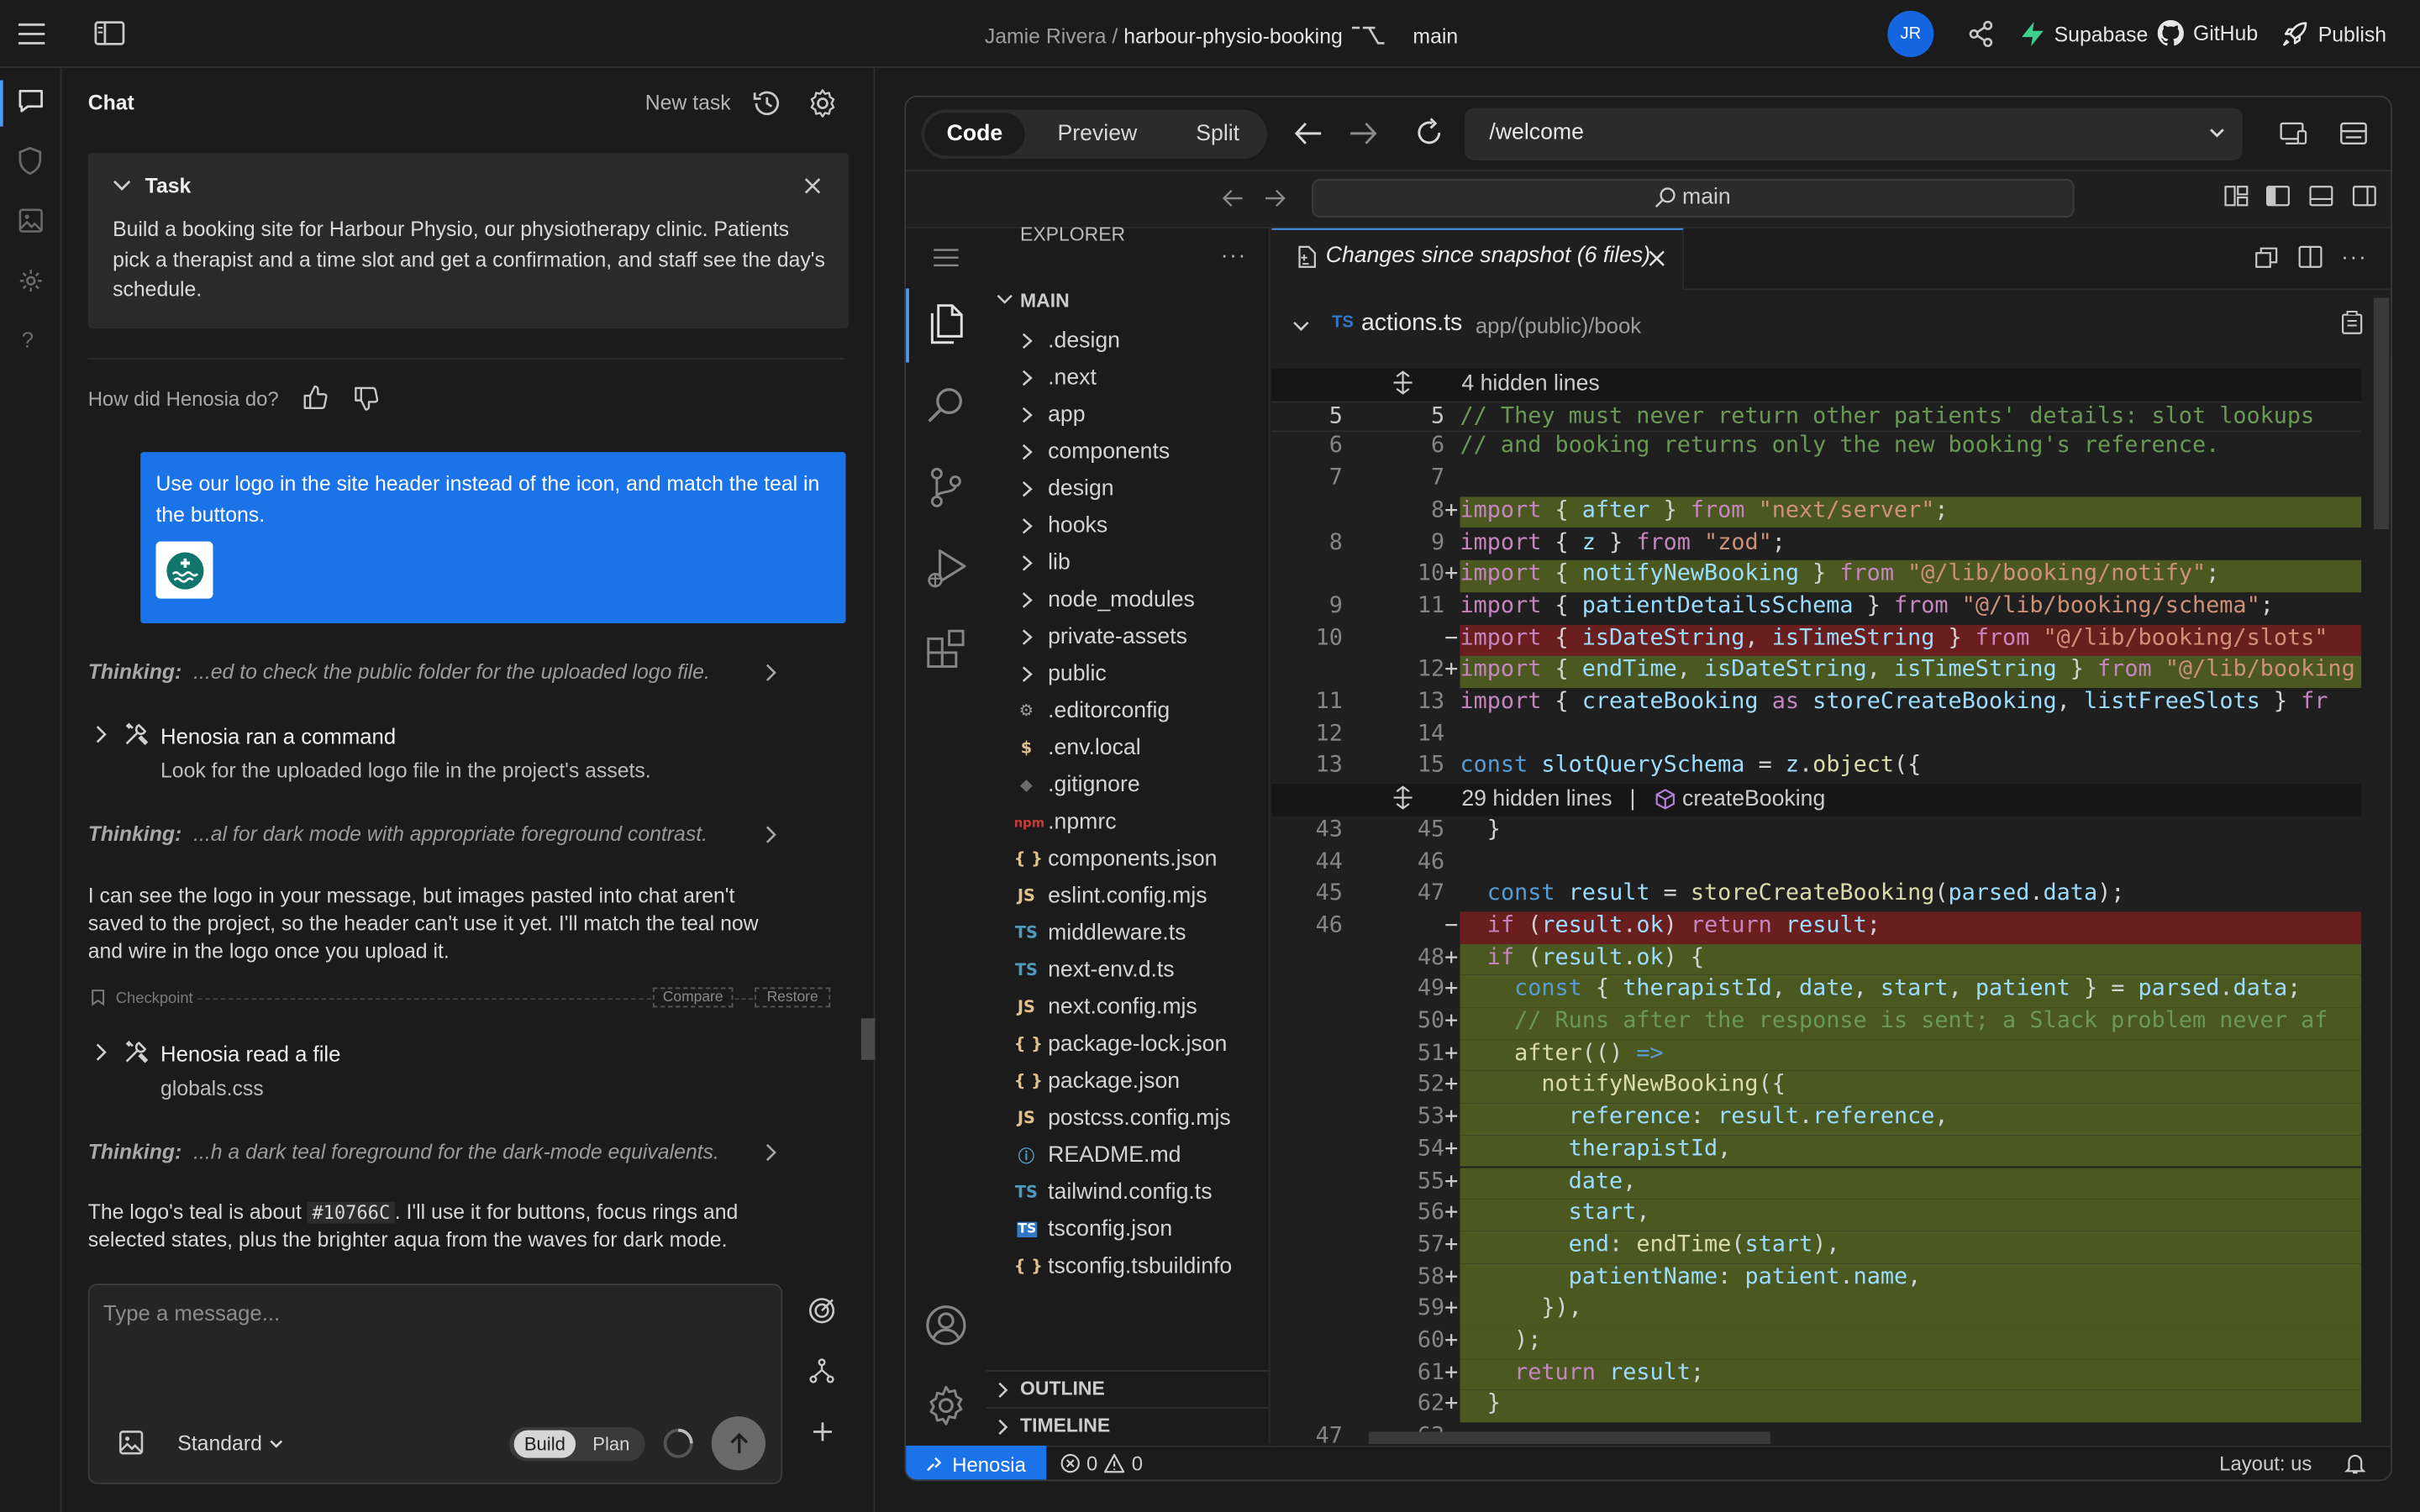 The width and height of the screenshot is (2420, 1512). Describe the element at coordinates (230, 1443) in the screenshot. I see `mode-select: Standard` at that location.